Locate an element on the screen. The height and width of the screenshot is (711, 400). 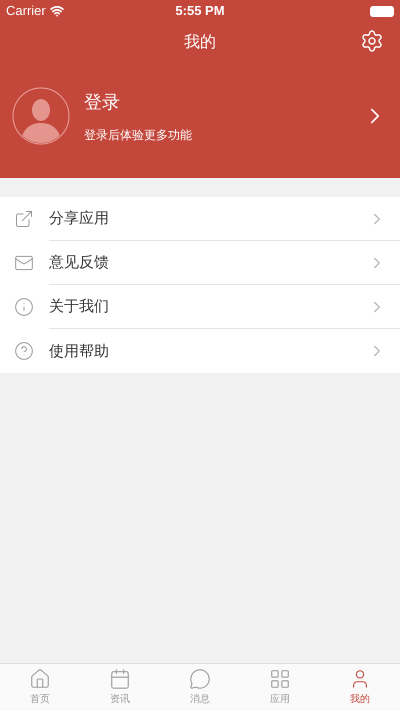
share-icon is located at coordinates (24, 219).